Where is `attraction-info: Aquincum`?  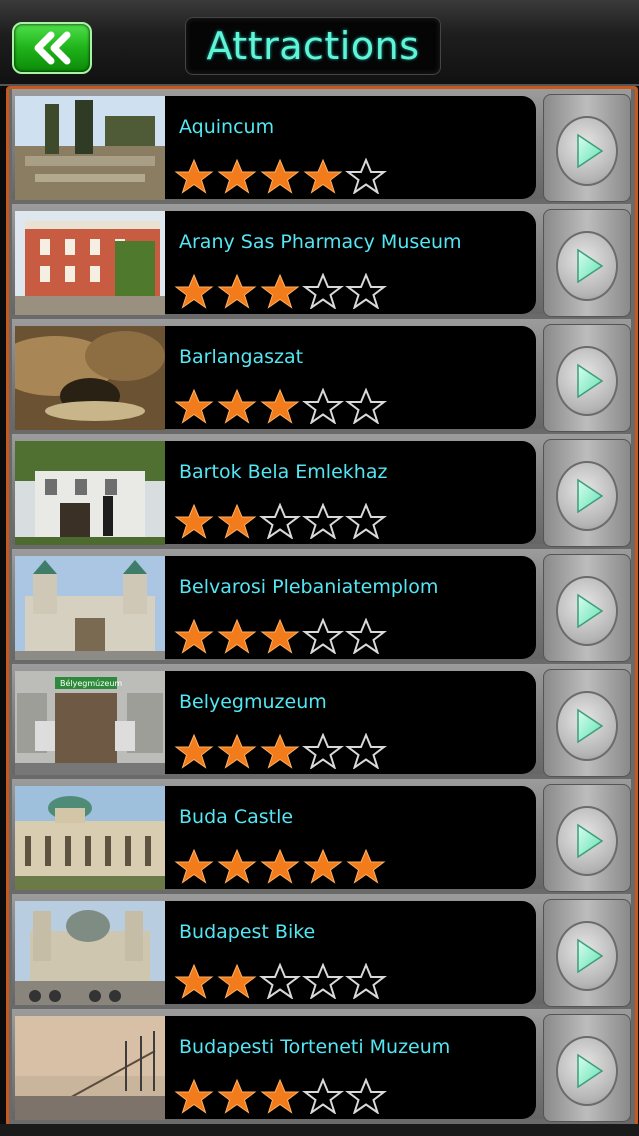 attraction-info: Aquincum is located at coordinates (350, 147).